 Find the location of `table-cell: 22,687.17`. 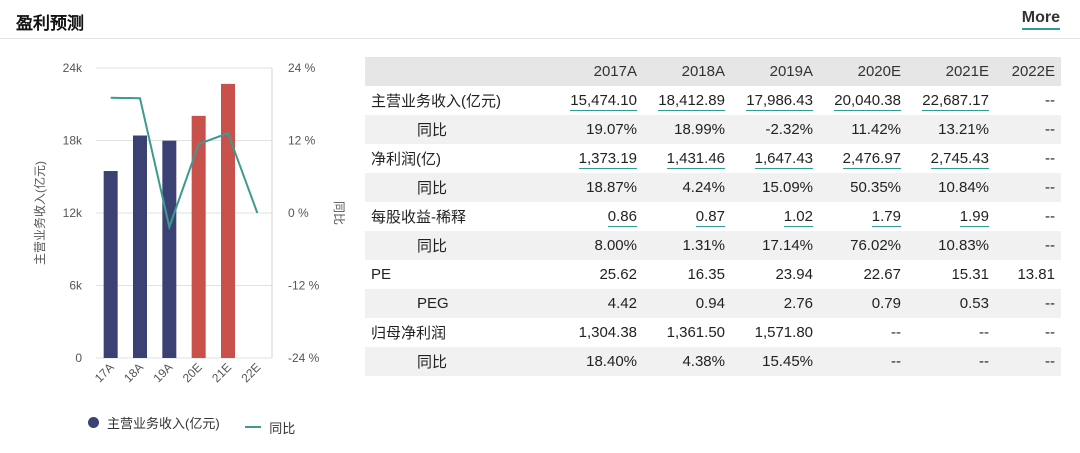

table-cell: 22,687.17 is located at coordinates (951, 100).